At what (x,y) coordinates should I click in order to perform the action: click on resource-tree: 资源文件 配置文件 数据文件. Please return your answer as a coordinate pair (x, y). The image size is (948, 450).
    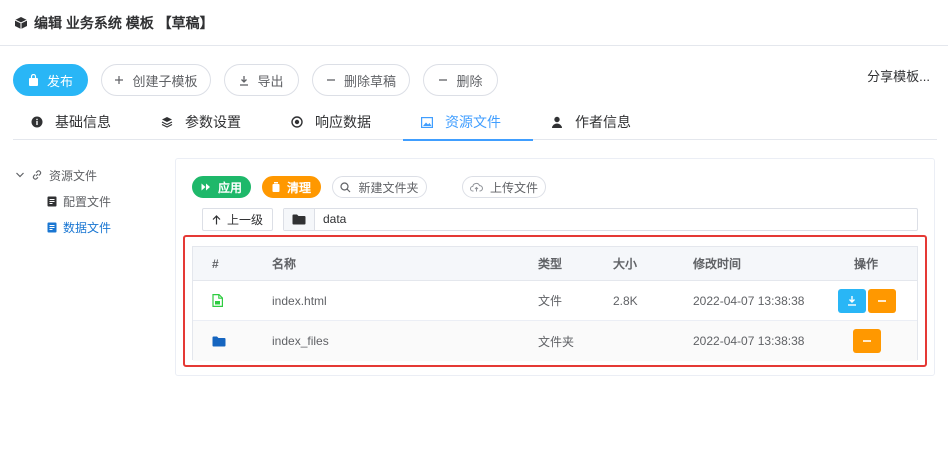
    Looking at the image, I should click on (90, 201).